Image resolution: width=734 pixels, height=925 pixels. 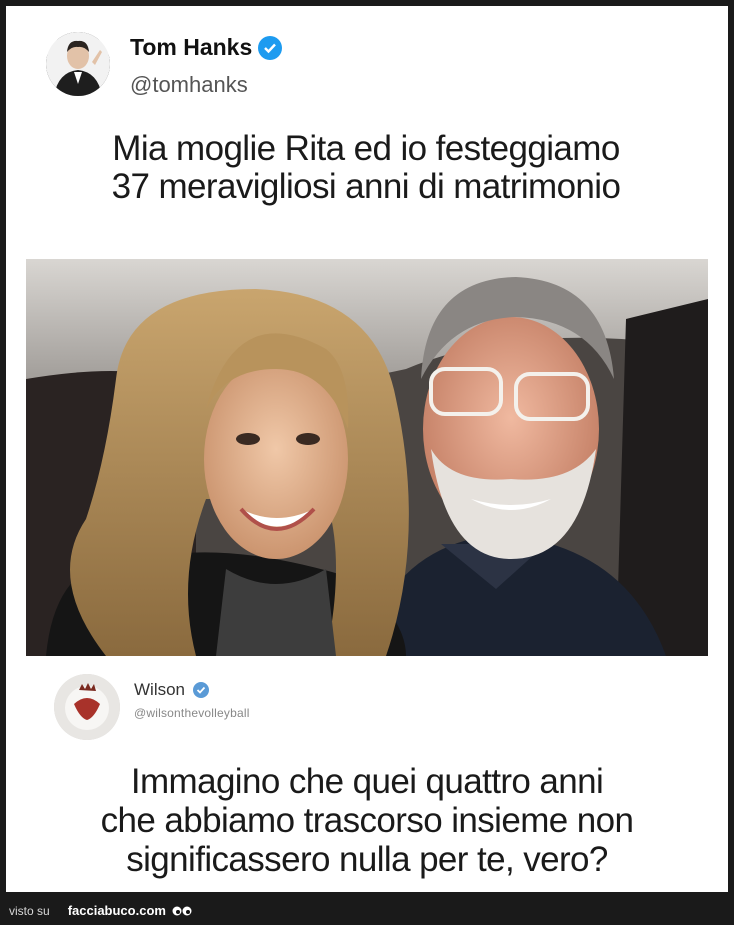 I want to click on tweet-header: Tom Hanks @tomhanks, so click(x=246, y=66).